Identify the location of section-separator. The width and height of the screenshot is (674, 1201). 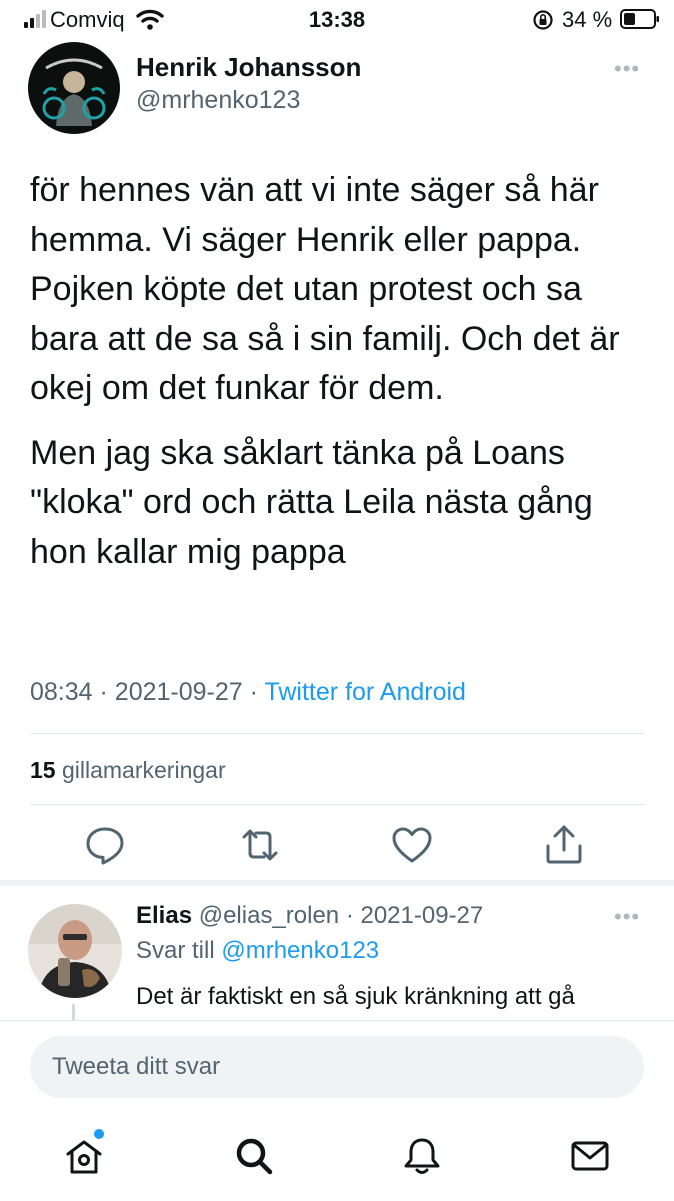
(337, 883).